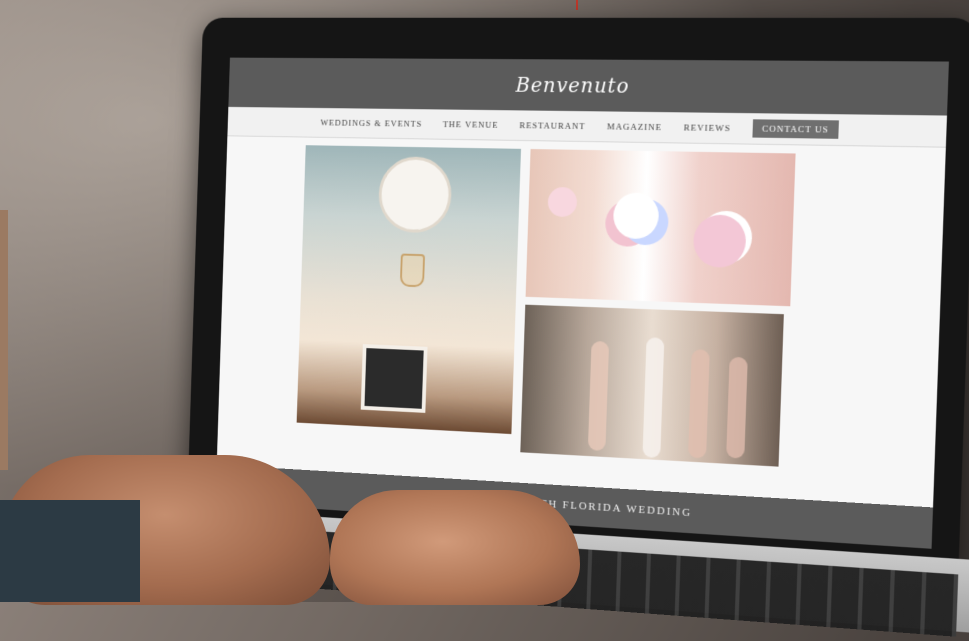  I want to click on sleeve, so click(70, 551).